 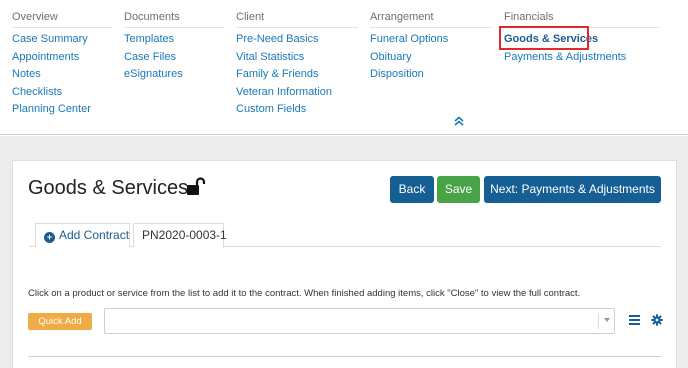 What do you see at coordinates (344, 356) in the screenshot?
I see `section-divider` at bounding box center [344, 356].